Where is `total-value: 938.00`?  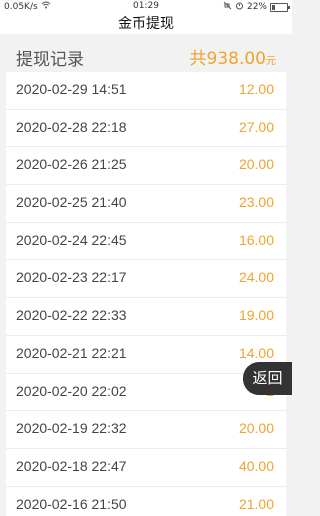 total-value: 938.00 is located at coordinates (236, 59).